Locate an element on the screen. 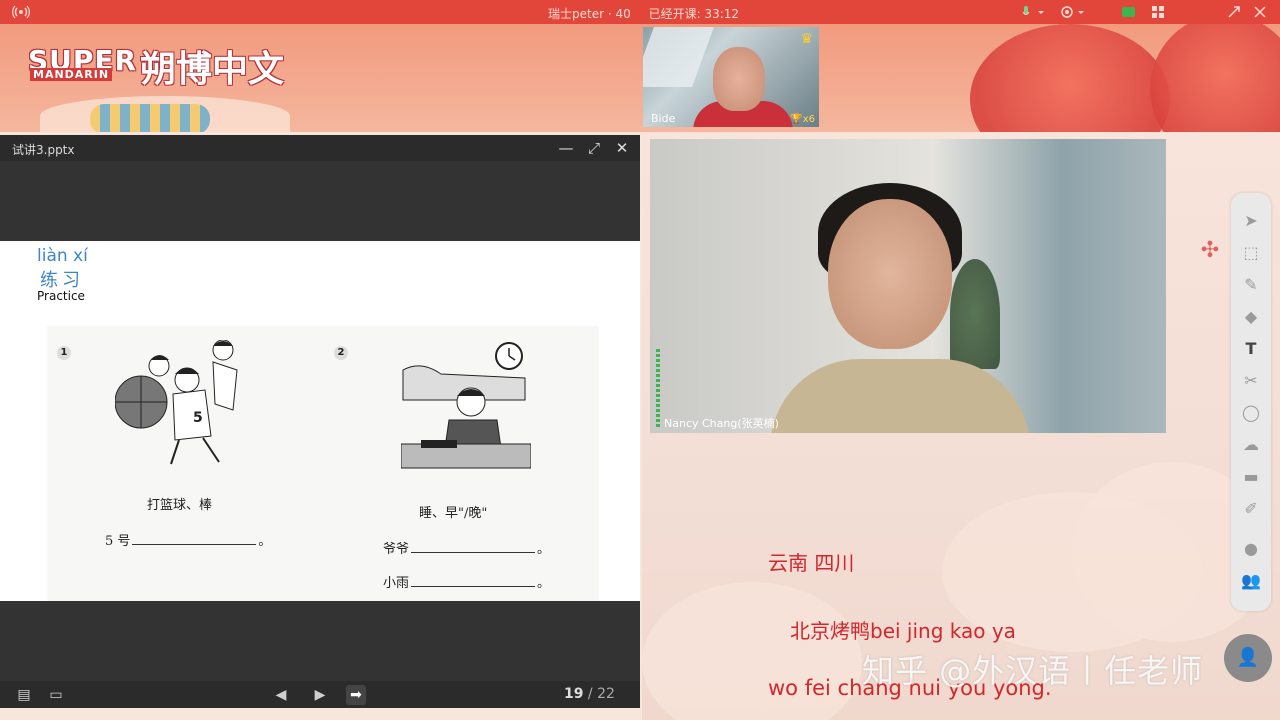  shape-icon: ◯ is located at coordinates (1251, 413).